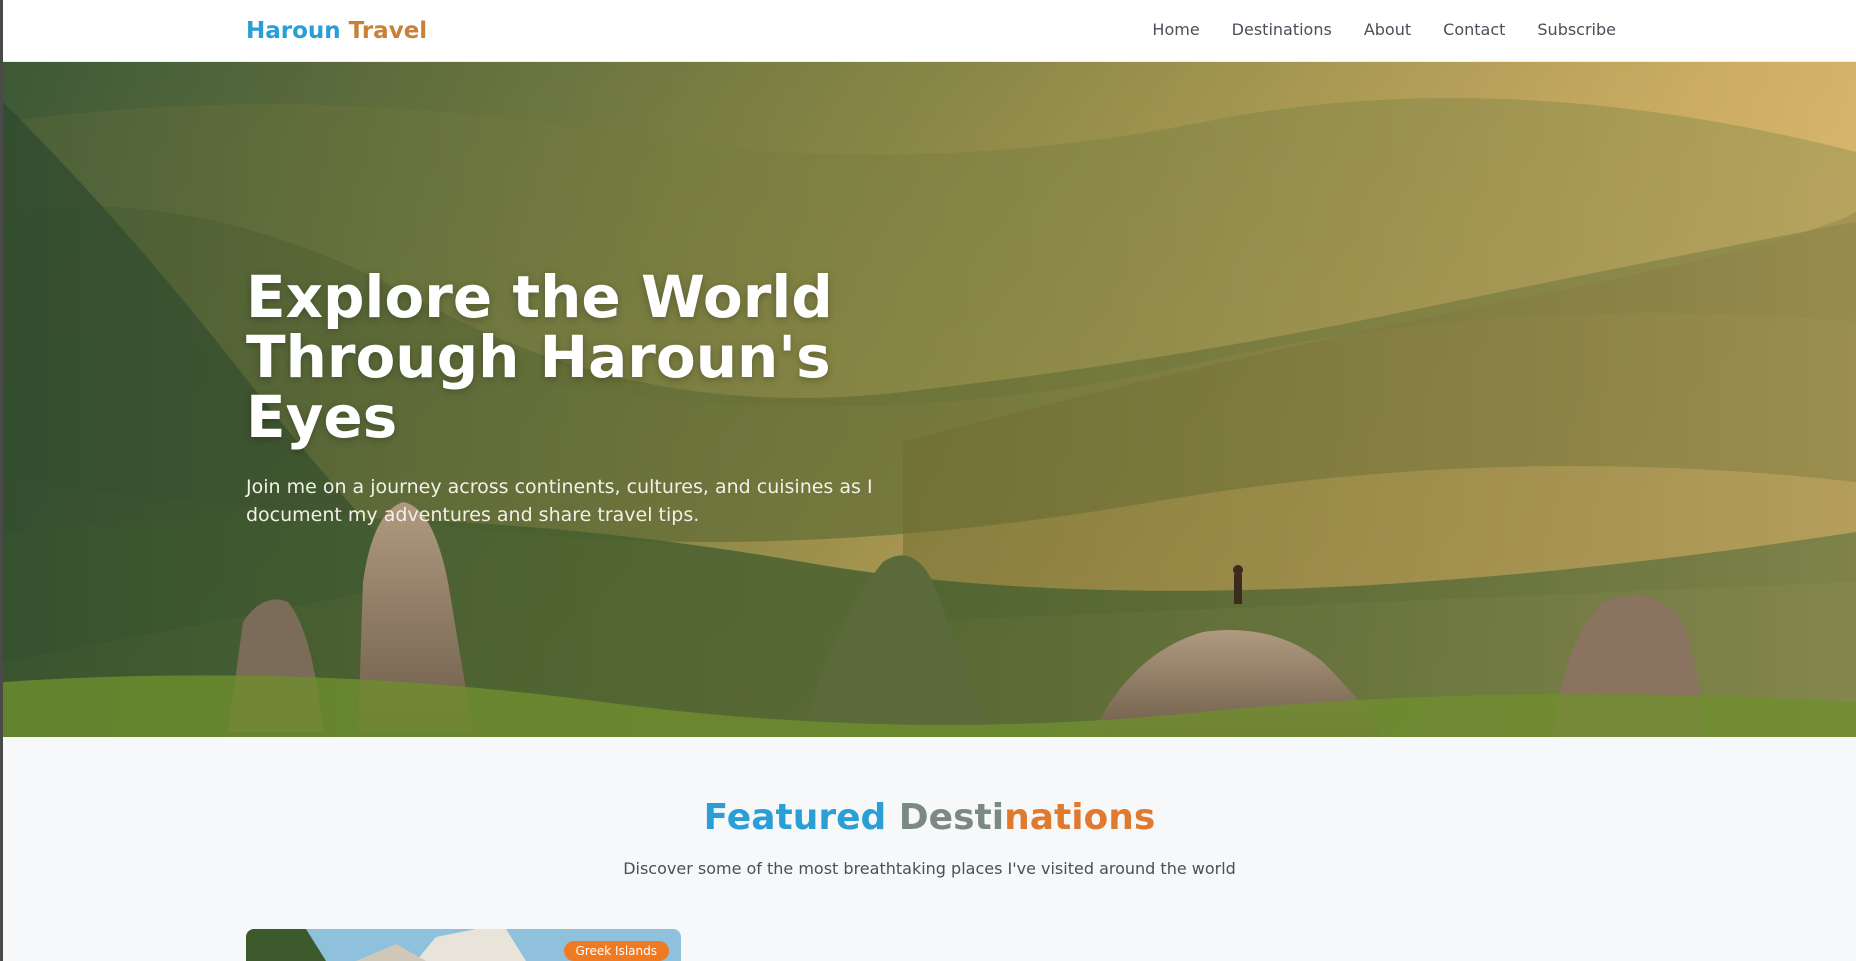 This screenshot has height=961, width=1856. What do you see at coordinates (297, 31) in the screenshot?
I see `logo-text-haroun: Haroun` at bounding box center [297, 31].